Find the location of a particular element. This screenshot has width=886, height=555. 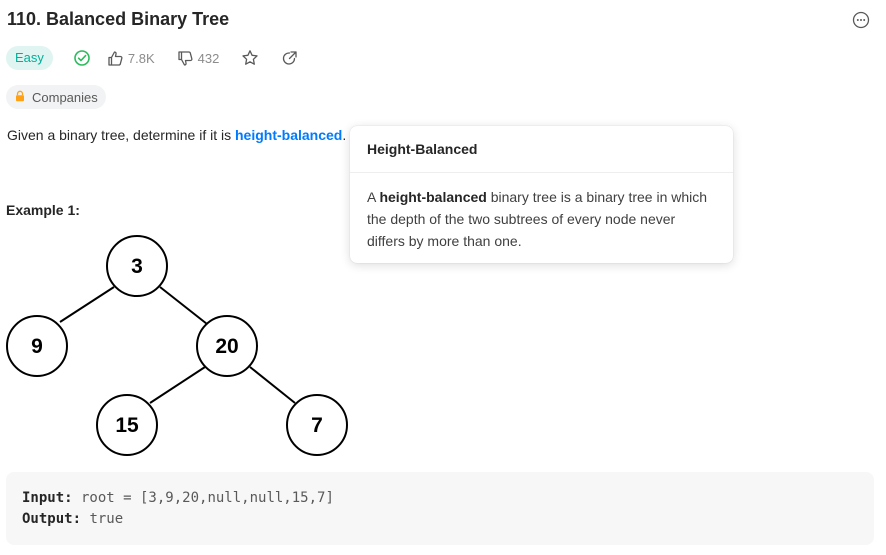

tree-node-label: 15 is located at coordinates (127, 425).